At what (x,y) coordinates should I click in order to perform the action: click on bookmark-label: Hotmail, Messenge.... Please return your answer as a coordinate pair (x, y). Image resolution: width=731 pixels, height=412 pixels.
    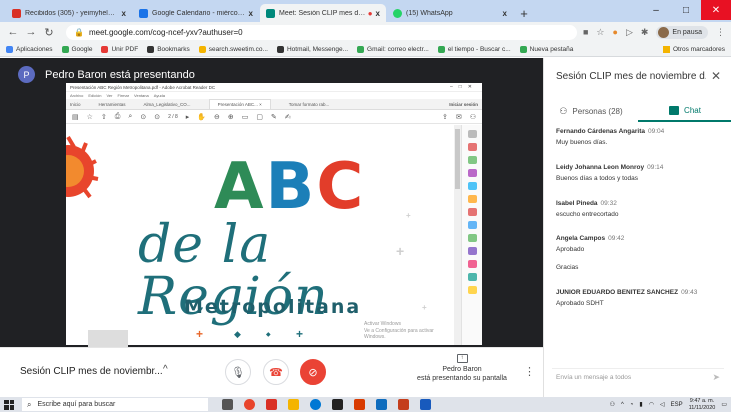
    Looking at the image, I should click on (317, 49).